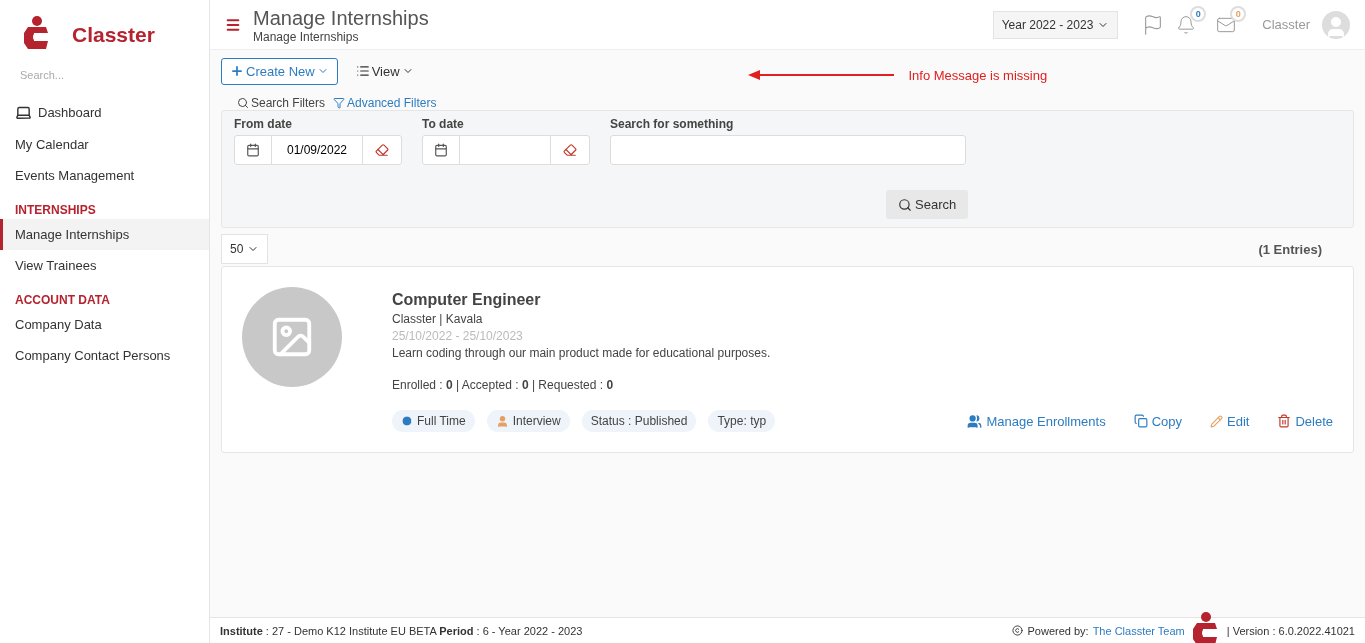  Describe the element at coordinates (1290, 630) in the screenshot. I see `version-text: | Version : 6.0.2022.41021` at that location.